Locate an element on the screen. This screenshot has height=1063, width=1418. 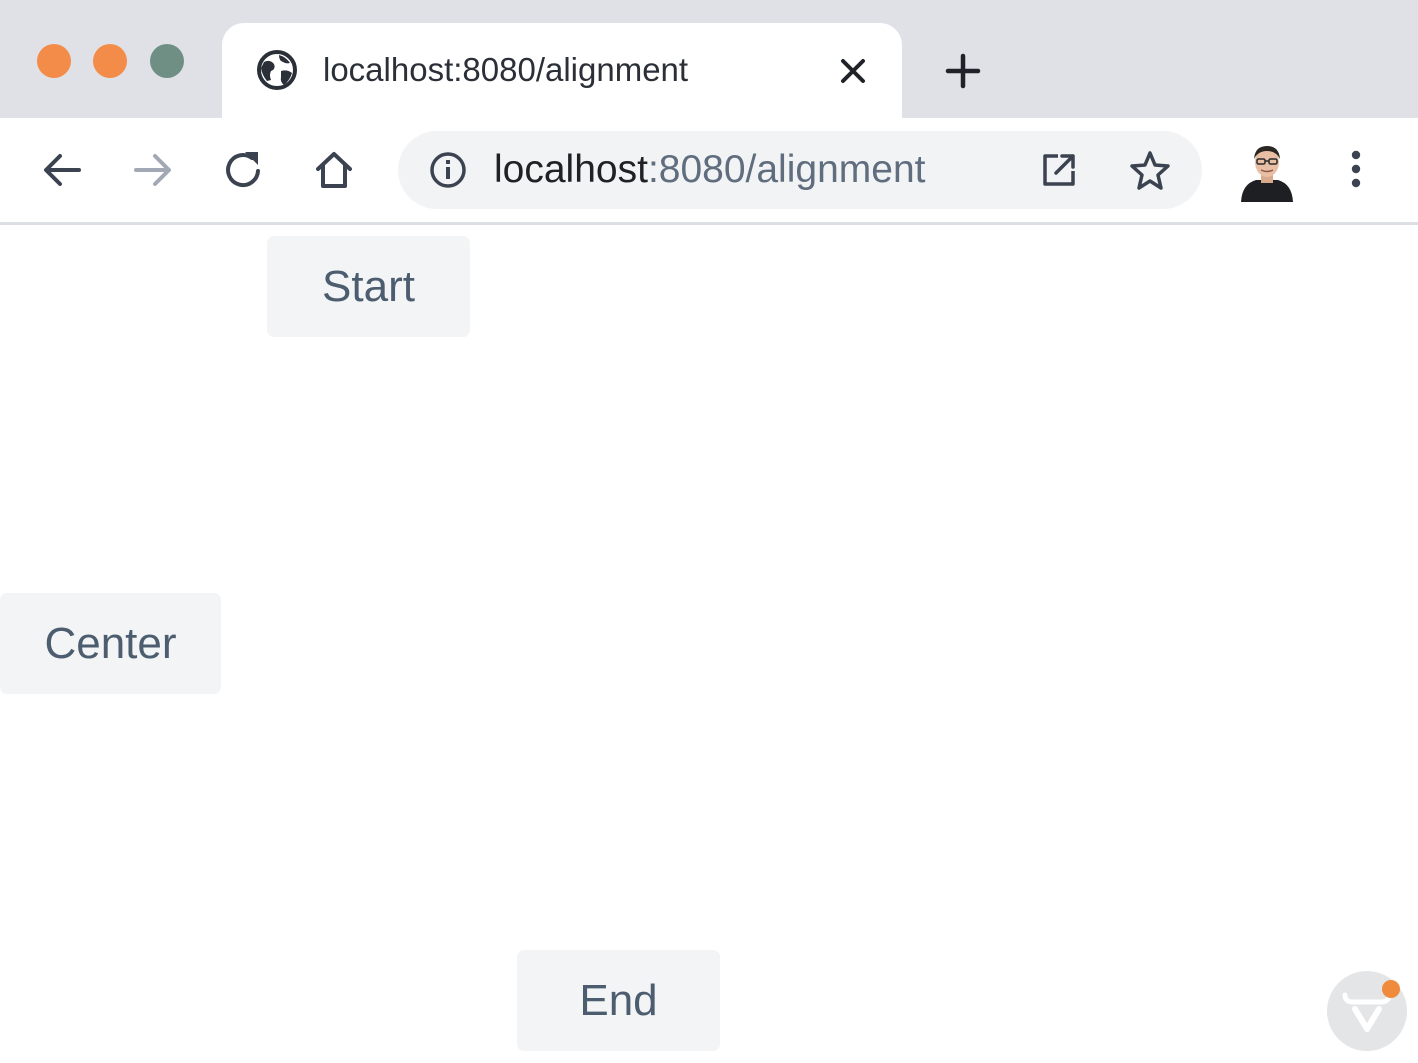
window-maximize-button is located at coordinates (167, 61).